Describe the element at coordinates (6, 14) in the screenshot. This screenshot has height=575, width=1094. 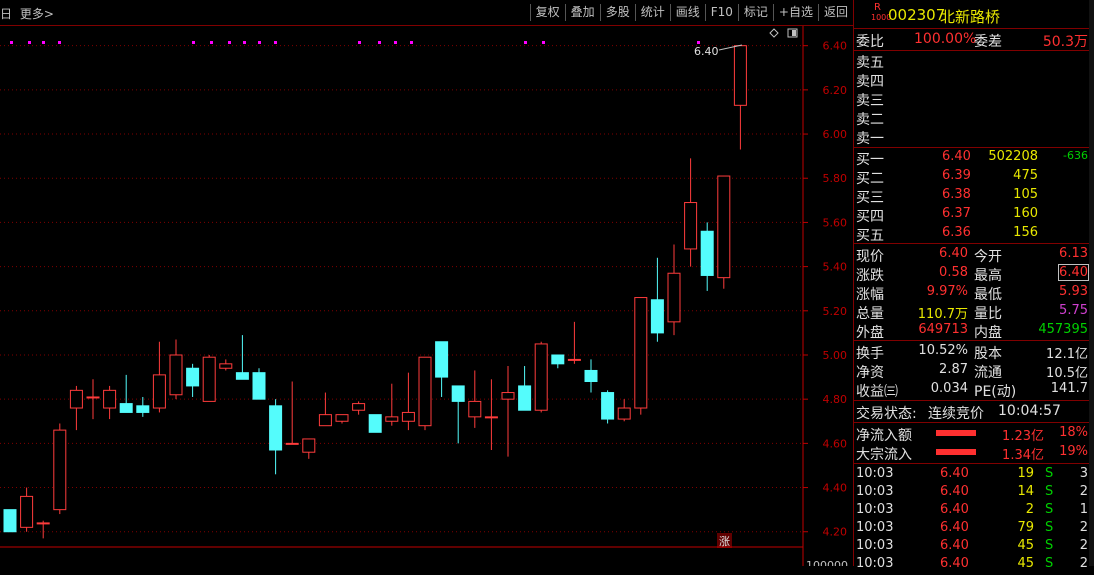
I see `period-label: 日` at that location.